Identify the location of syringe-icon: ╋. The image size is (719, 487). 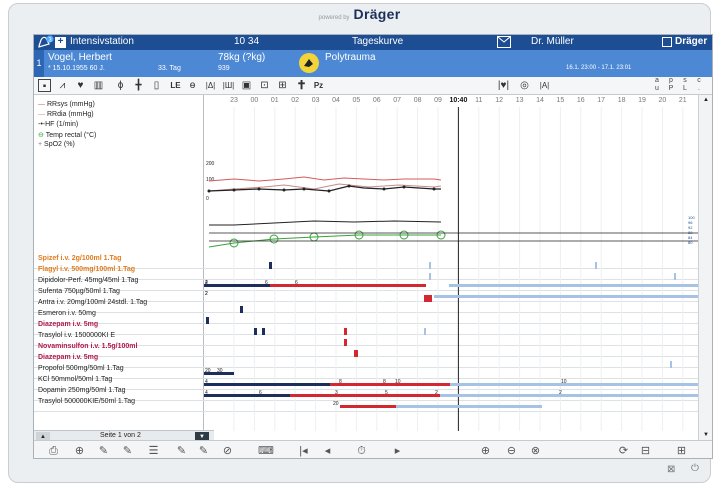
(138, 85).